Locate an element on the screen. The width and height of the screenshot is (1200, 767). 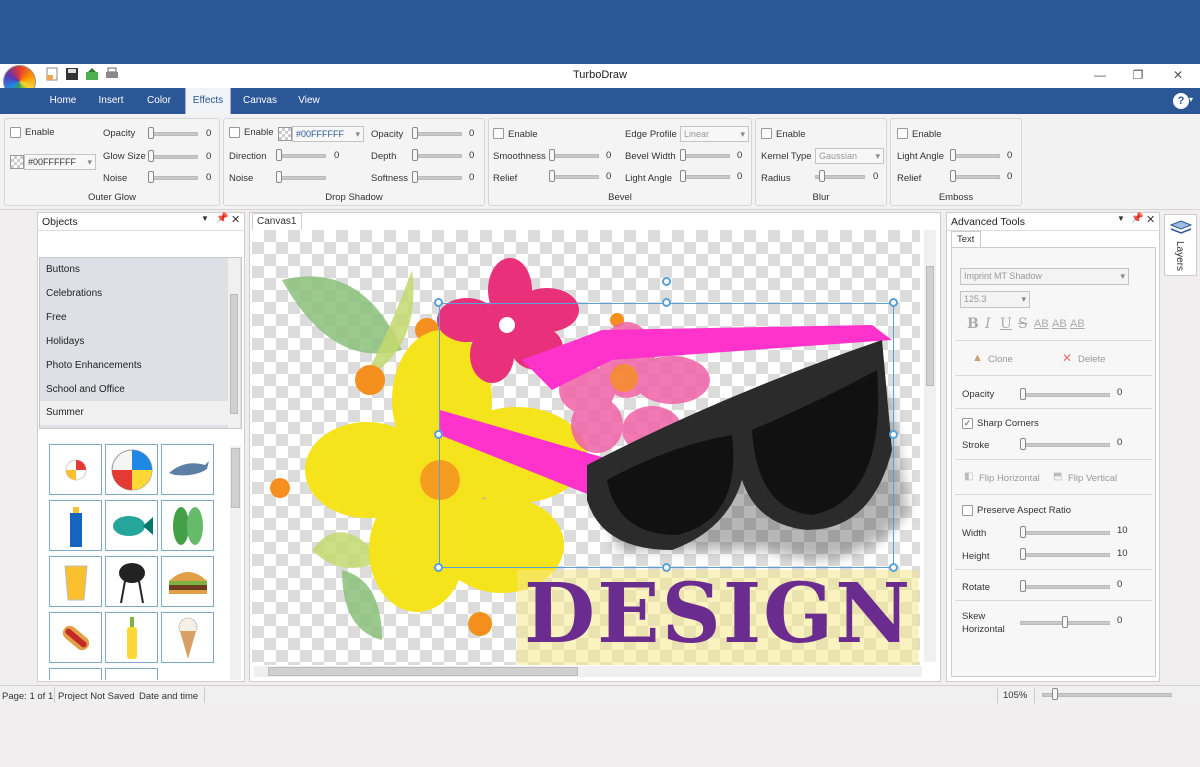
layers-side-tab: Layers is located at coordinates (1180, 245).